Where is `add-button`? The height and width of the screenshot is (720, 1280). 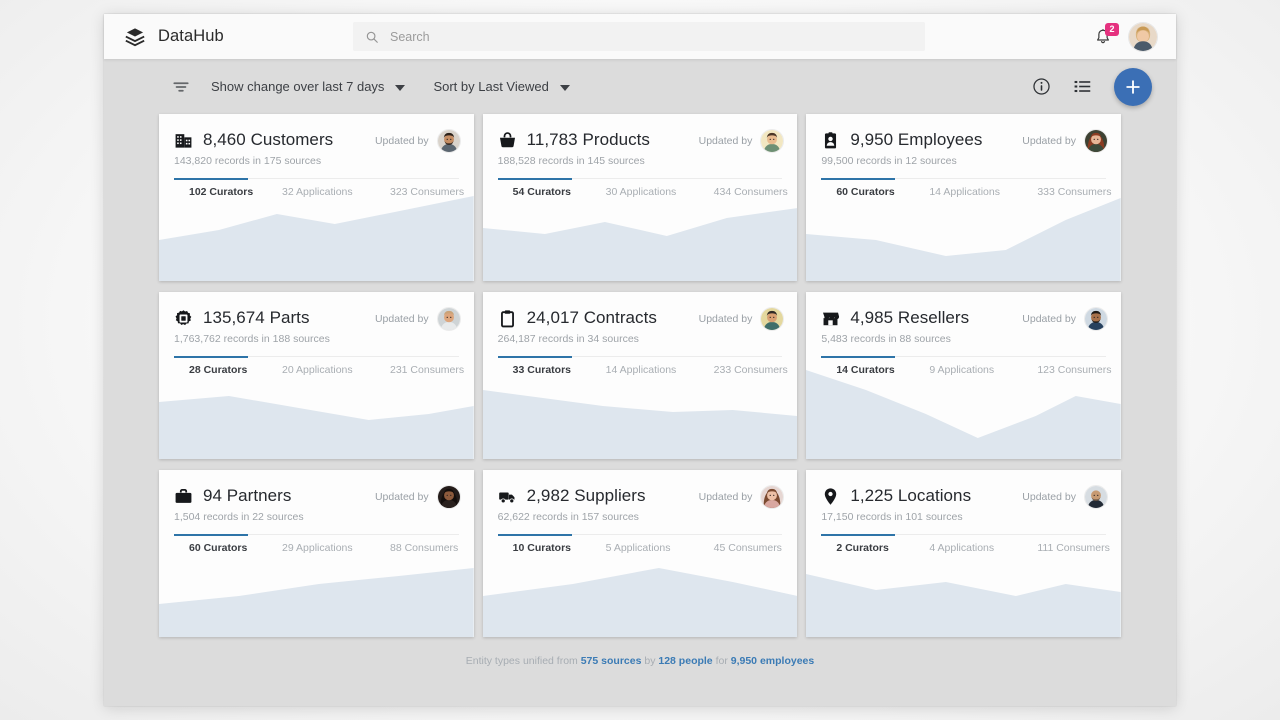 add-button is located at coordinates (1133, 86).